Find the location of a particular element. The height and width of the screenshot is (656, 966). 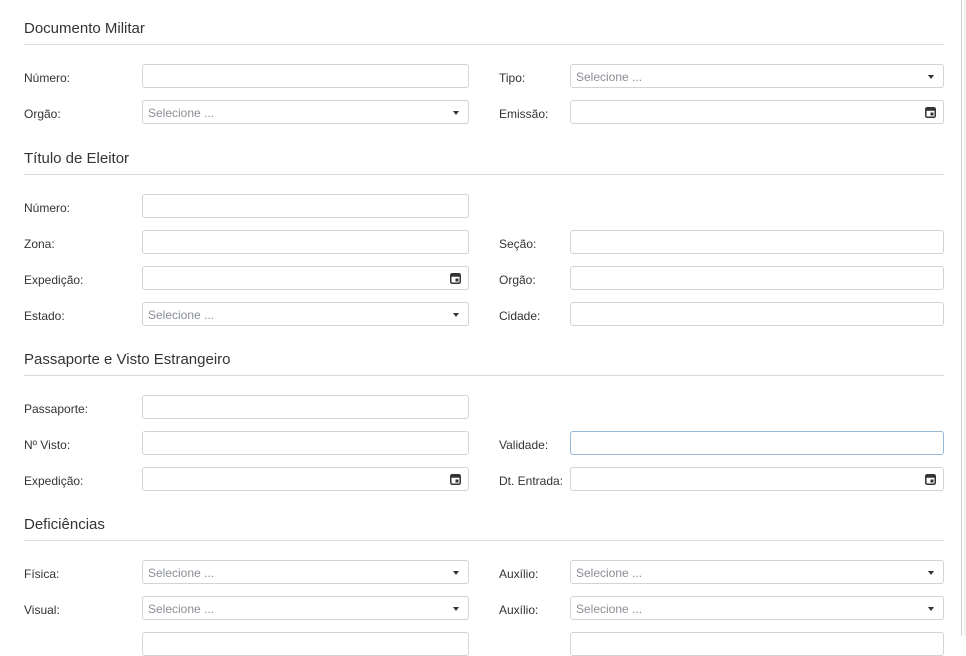

label-militar-tipo: Tipo: is located at coordinates (512, 78).